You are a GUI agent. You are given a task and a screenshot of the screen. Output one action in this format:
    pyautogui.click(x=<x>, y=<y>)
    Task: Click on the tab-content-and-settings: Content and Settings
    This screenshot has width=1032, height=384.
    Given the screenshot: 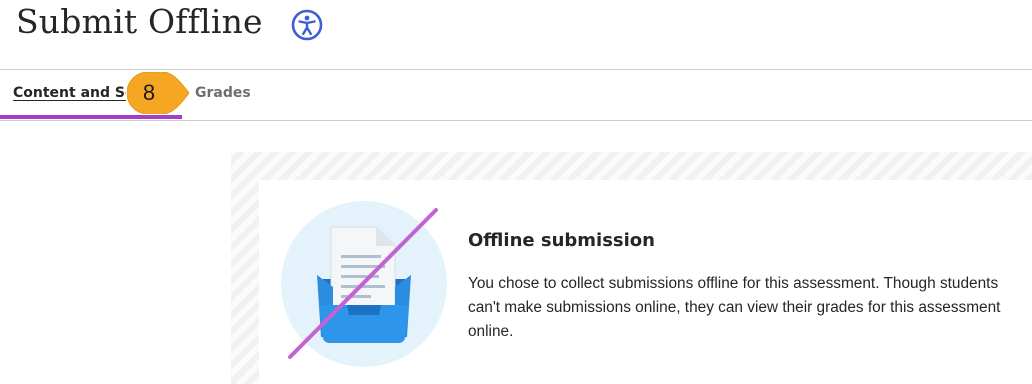 What is the action you would take?
    pyautogui.click(x=69, y=93)
    